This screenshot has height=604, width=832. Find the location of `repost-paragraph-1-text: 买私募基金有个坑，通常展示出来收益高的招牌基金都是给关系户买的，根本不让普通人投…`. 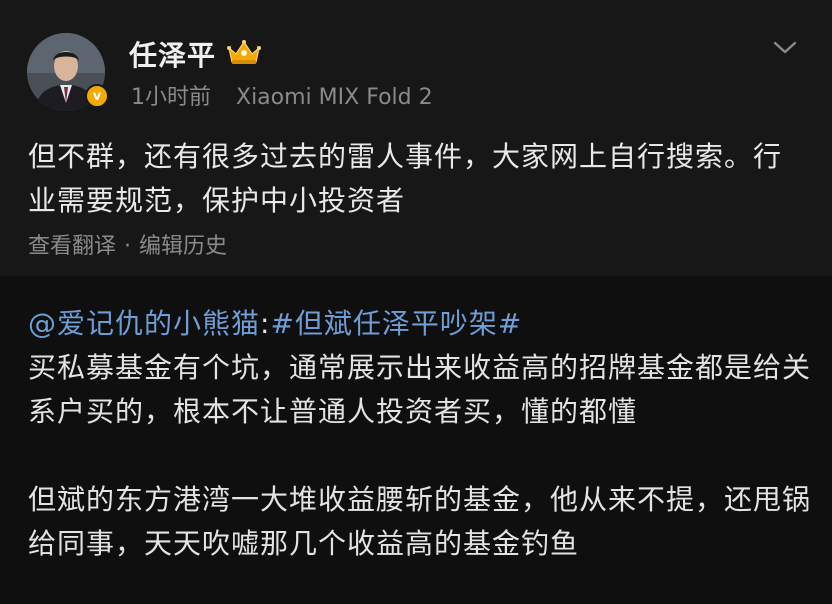

repost-paragraph-1-text: 买私募基金有个坑，通常展示出来收益高的招牌基金都是给关系户买的，根本不让普通人投… is located at coordinates (420, 389).